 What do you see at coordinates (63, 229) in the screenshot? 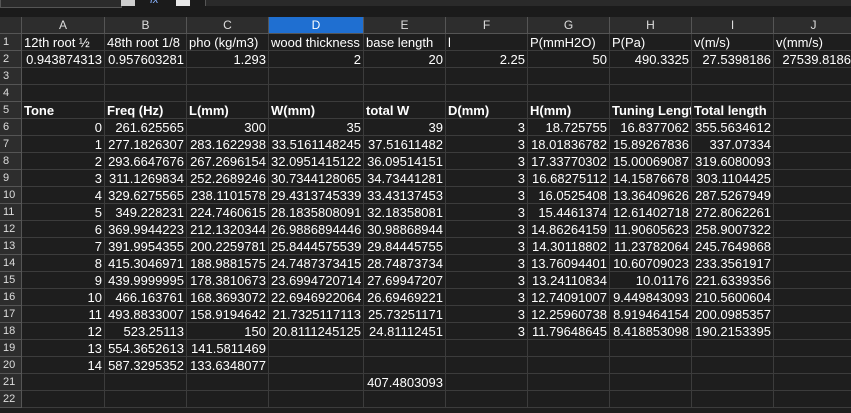
I see `table-cell: 6` at bounding box center [63, 229].